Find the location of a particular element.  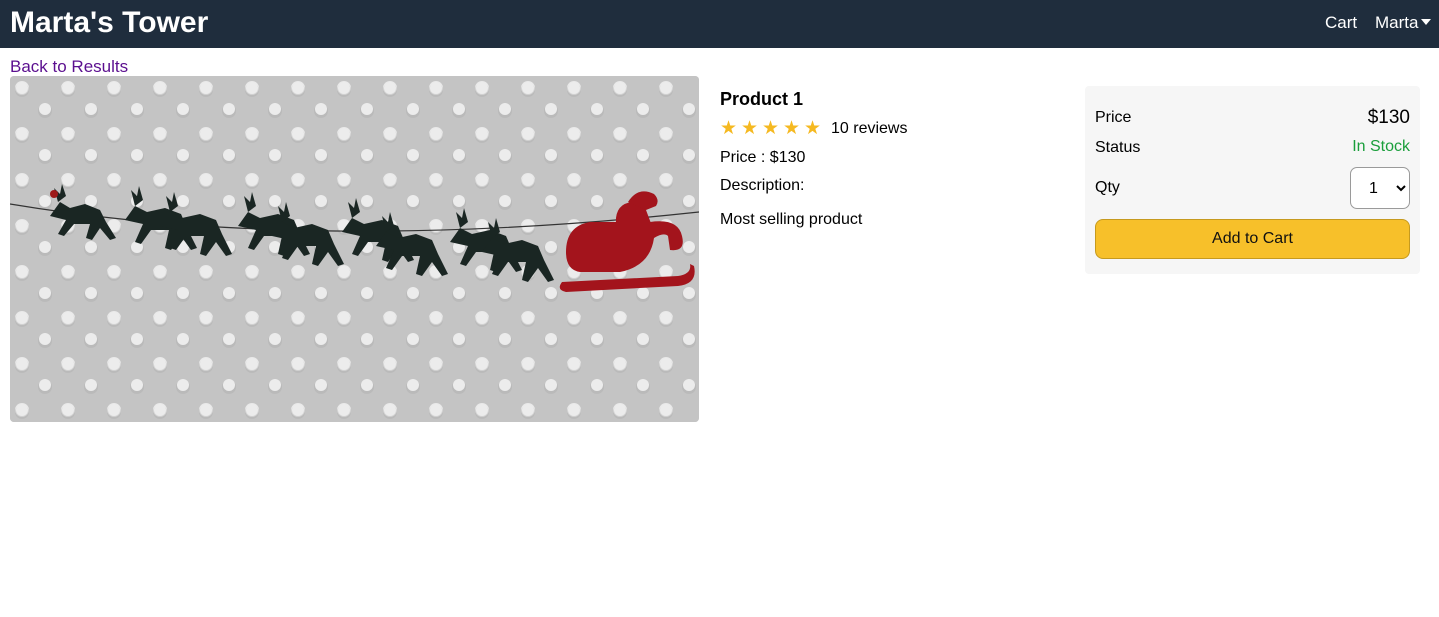

top-navbar: Marta's Tower Cart Marta is located at coordinates (719, 24).